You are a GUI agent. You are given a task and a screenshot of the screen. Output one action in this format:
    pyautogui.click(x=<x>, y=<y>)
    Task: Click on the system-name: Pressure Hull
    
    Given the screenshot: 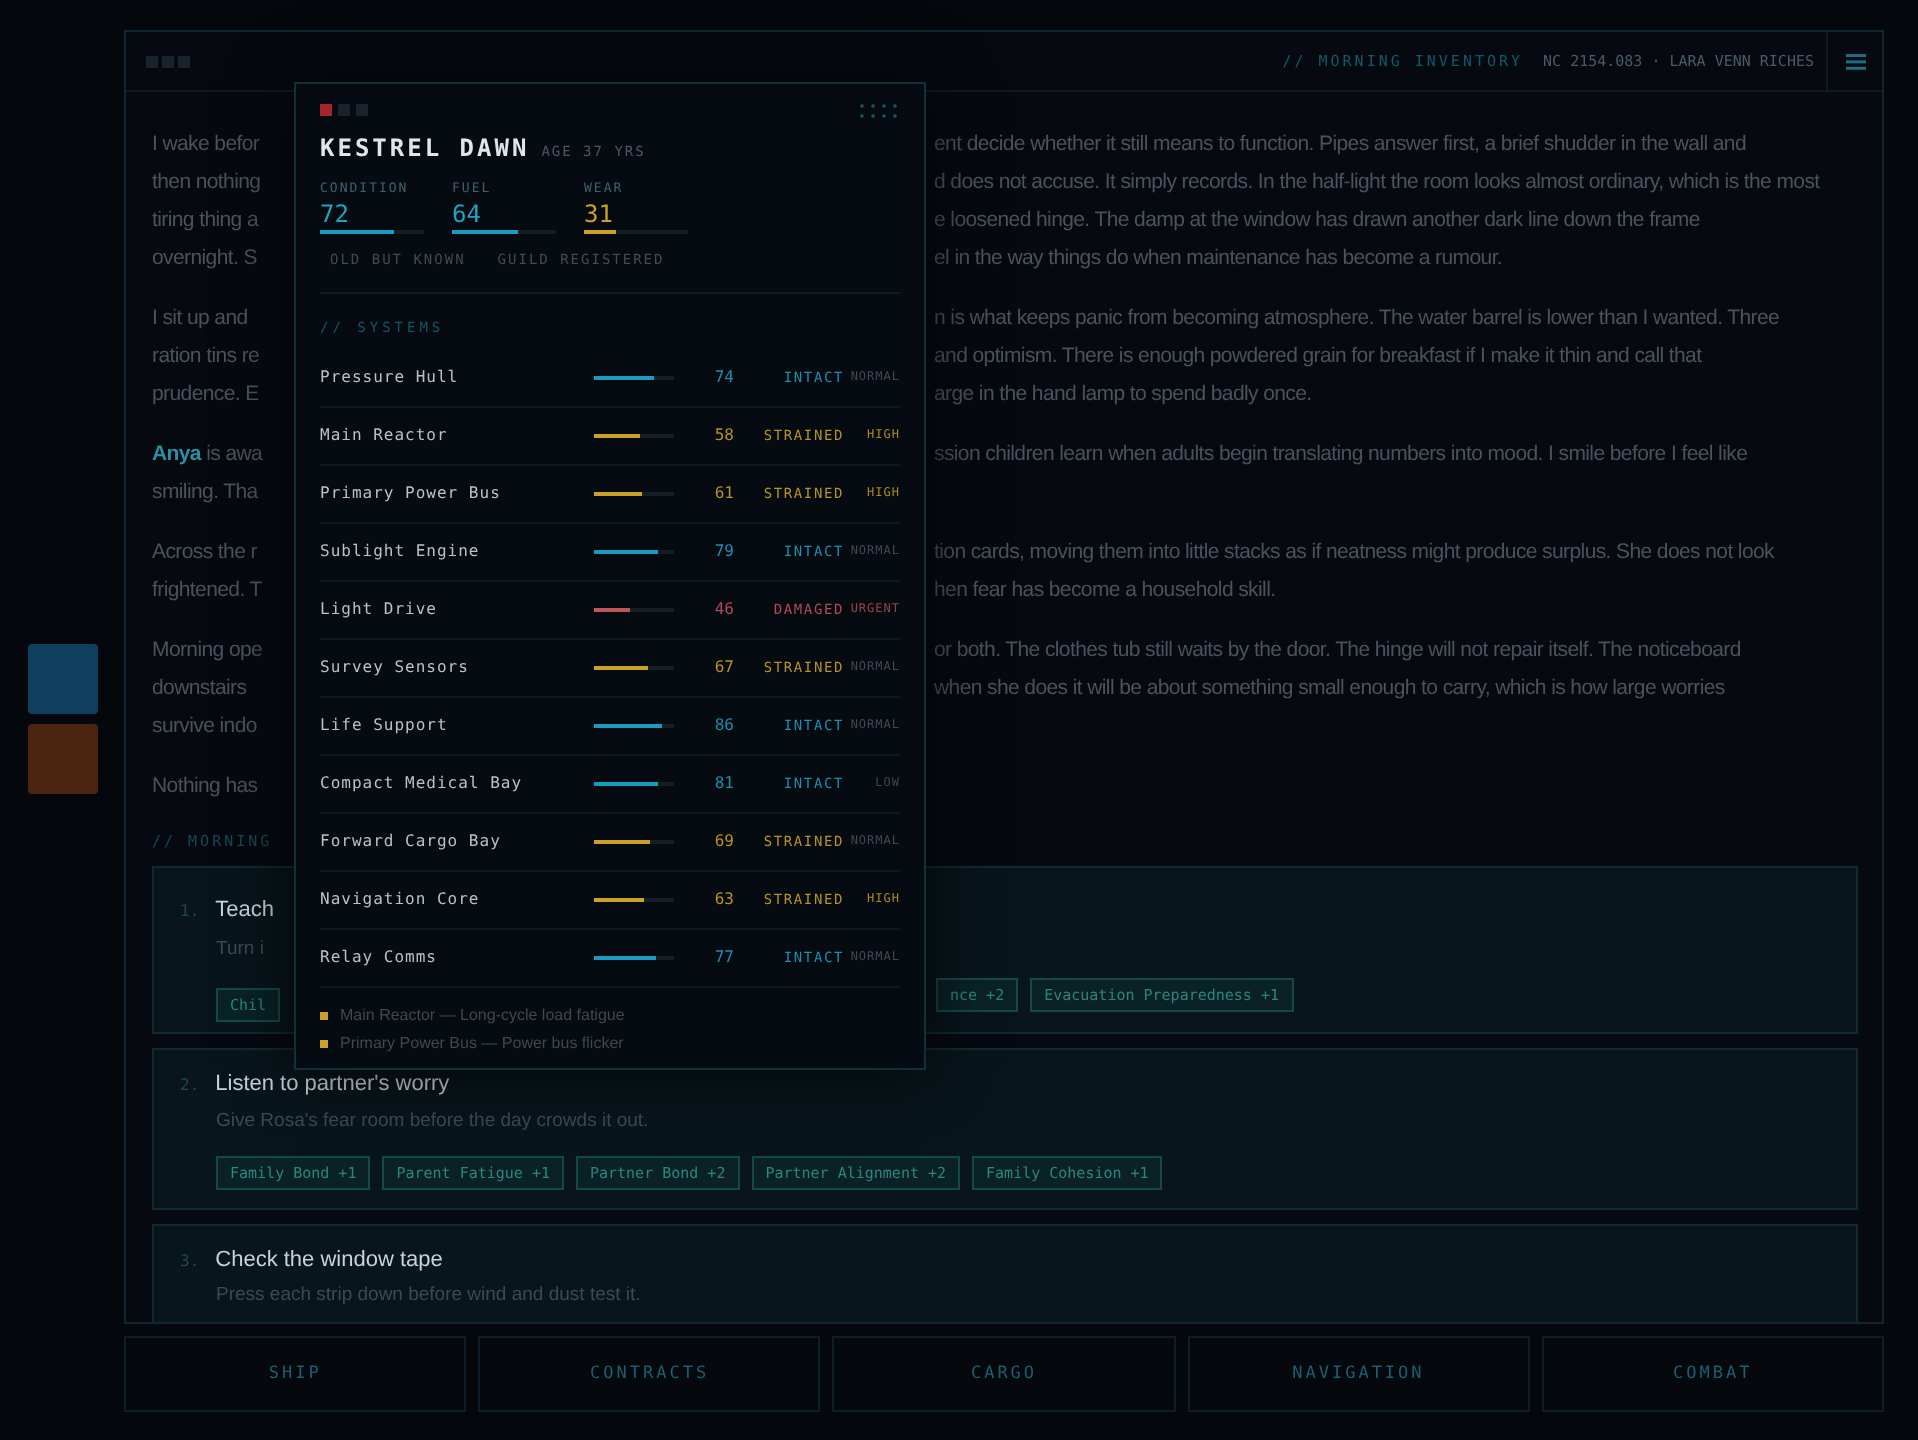 What is the action you would take?
    pyautogui.click(x=390, y=377)
    